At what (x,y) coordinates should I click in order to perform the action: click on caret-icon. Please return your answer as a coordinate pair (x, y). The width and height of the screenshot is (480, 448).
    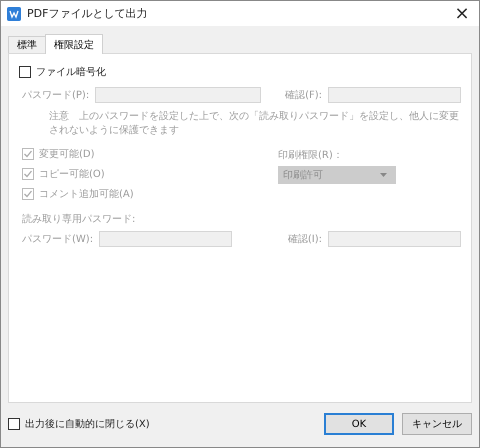
    Looking at the image, I should click on (383, 175).